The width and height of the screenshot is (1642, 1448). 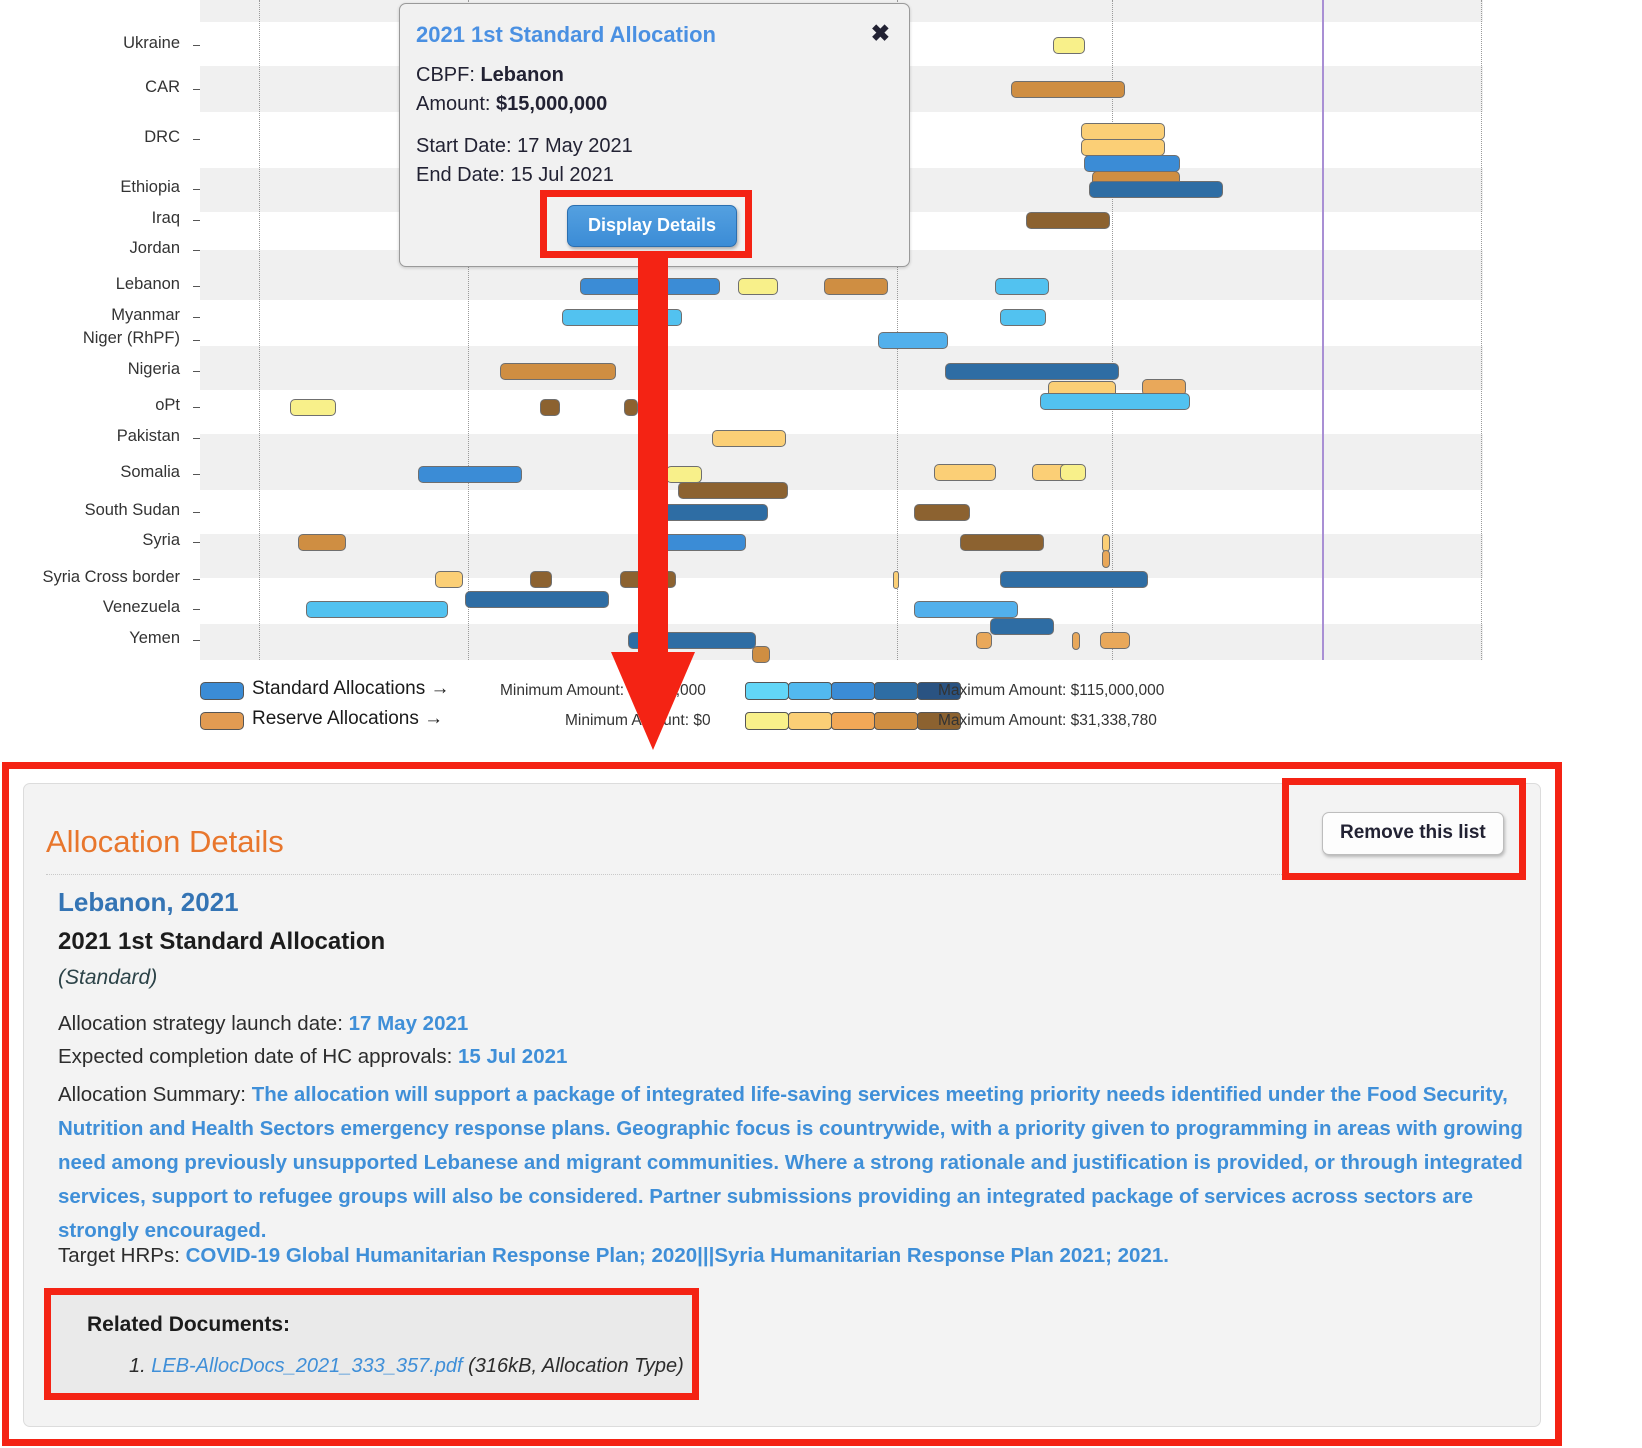 I want to click on remove-this-list-button: Remove this list, so click(x=1413, y=833).